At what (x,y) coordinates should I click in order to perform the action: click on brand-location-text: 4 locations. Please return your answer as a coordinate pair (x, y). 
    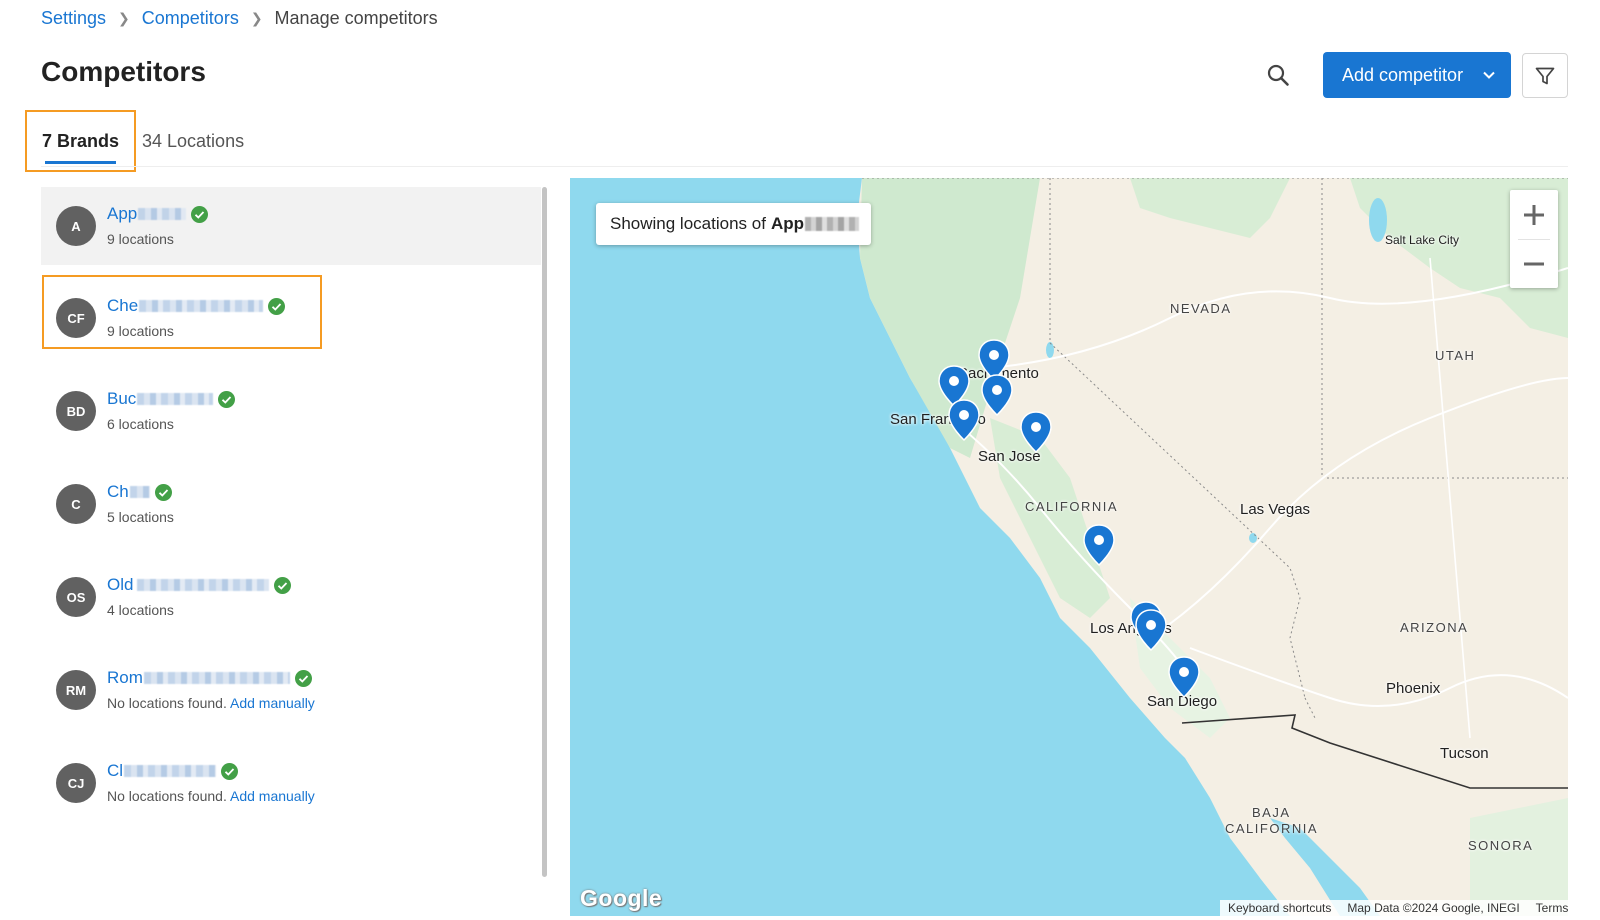
    Looking at the image, I should click on (140, 610).